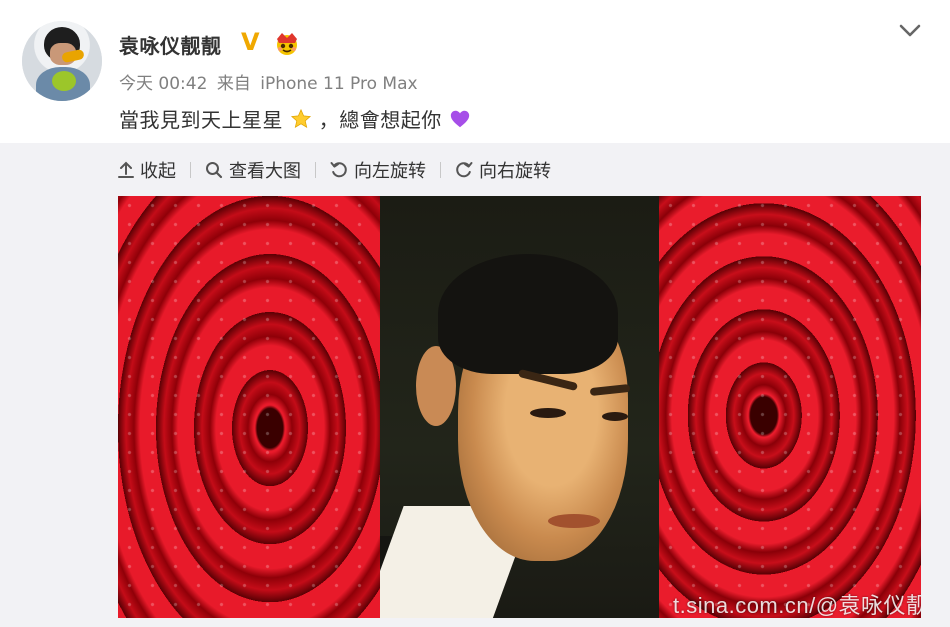 The height and width of the screenshot is (627, 950). What do you see at coordinates (287, 43) in the screenshot?
I see `crown-member-icon` at bounding box center [287, 43].